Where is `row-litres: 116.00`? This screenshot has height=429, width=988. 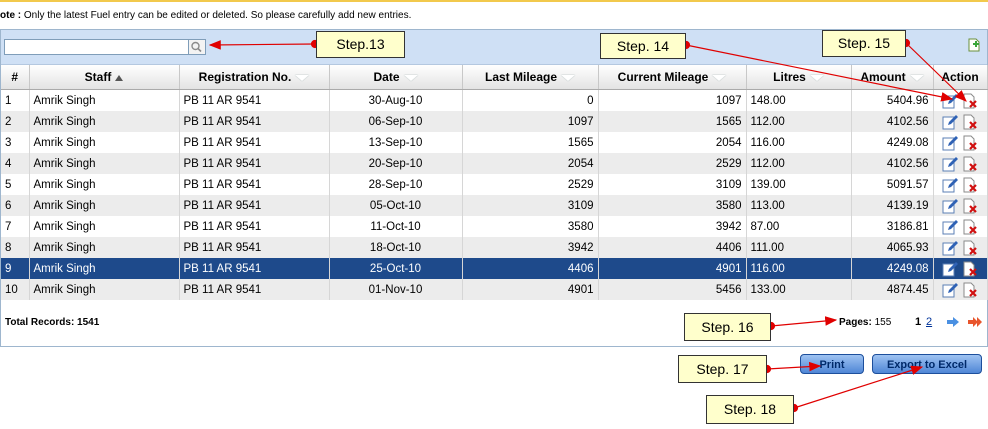
row-litres: 116.00 is located at coordinates (799, 142).